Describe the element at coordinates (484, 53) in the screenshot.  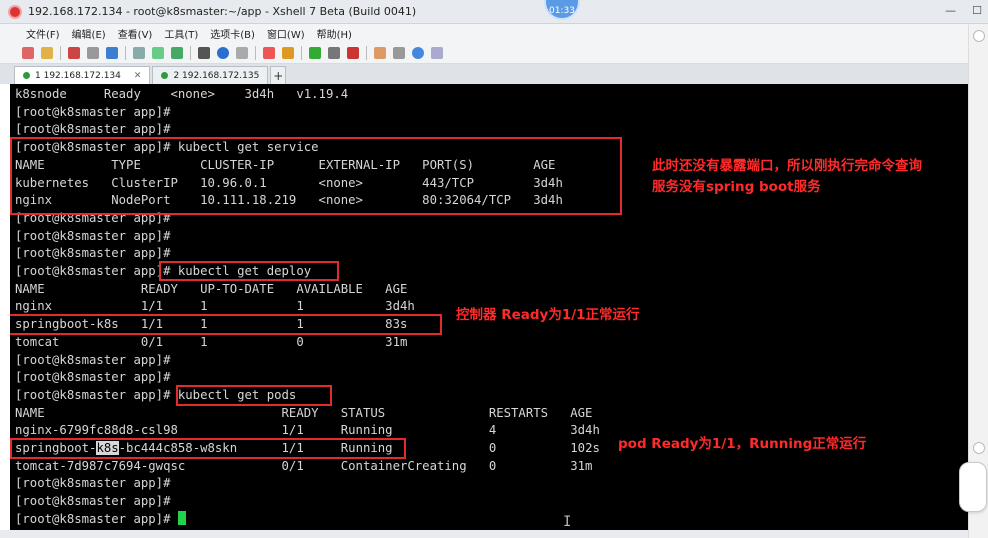
I see `toolbar` at that location.